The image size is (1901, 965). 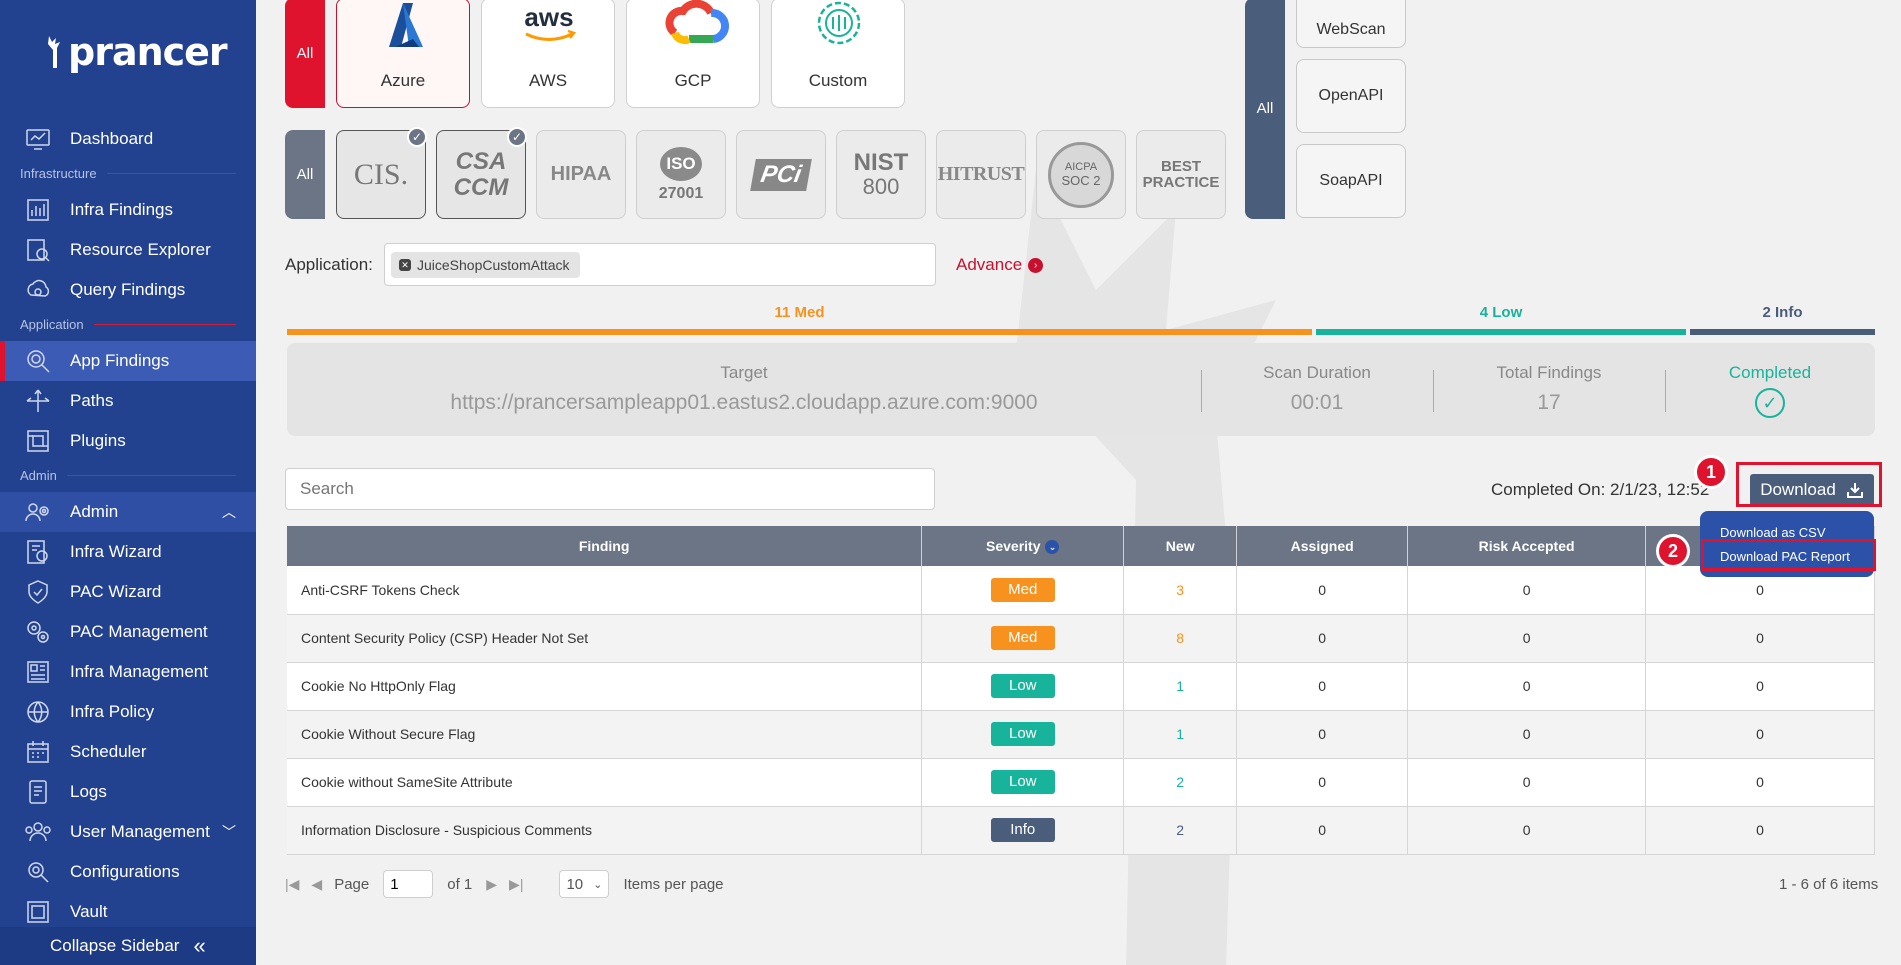 I want to click on remove-chip-icon: ✕, so click(x=405, y=265).